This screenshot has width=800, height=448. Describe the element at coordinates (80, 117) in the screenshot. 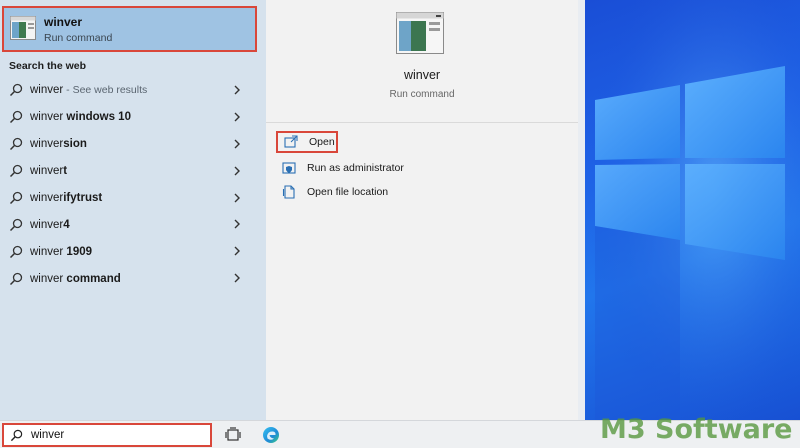

I see `web-suggestion-label: winver windows 10` at that location.